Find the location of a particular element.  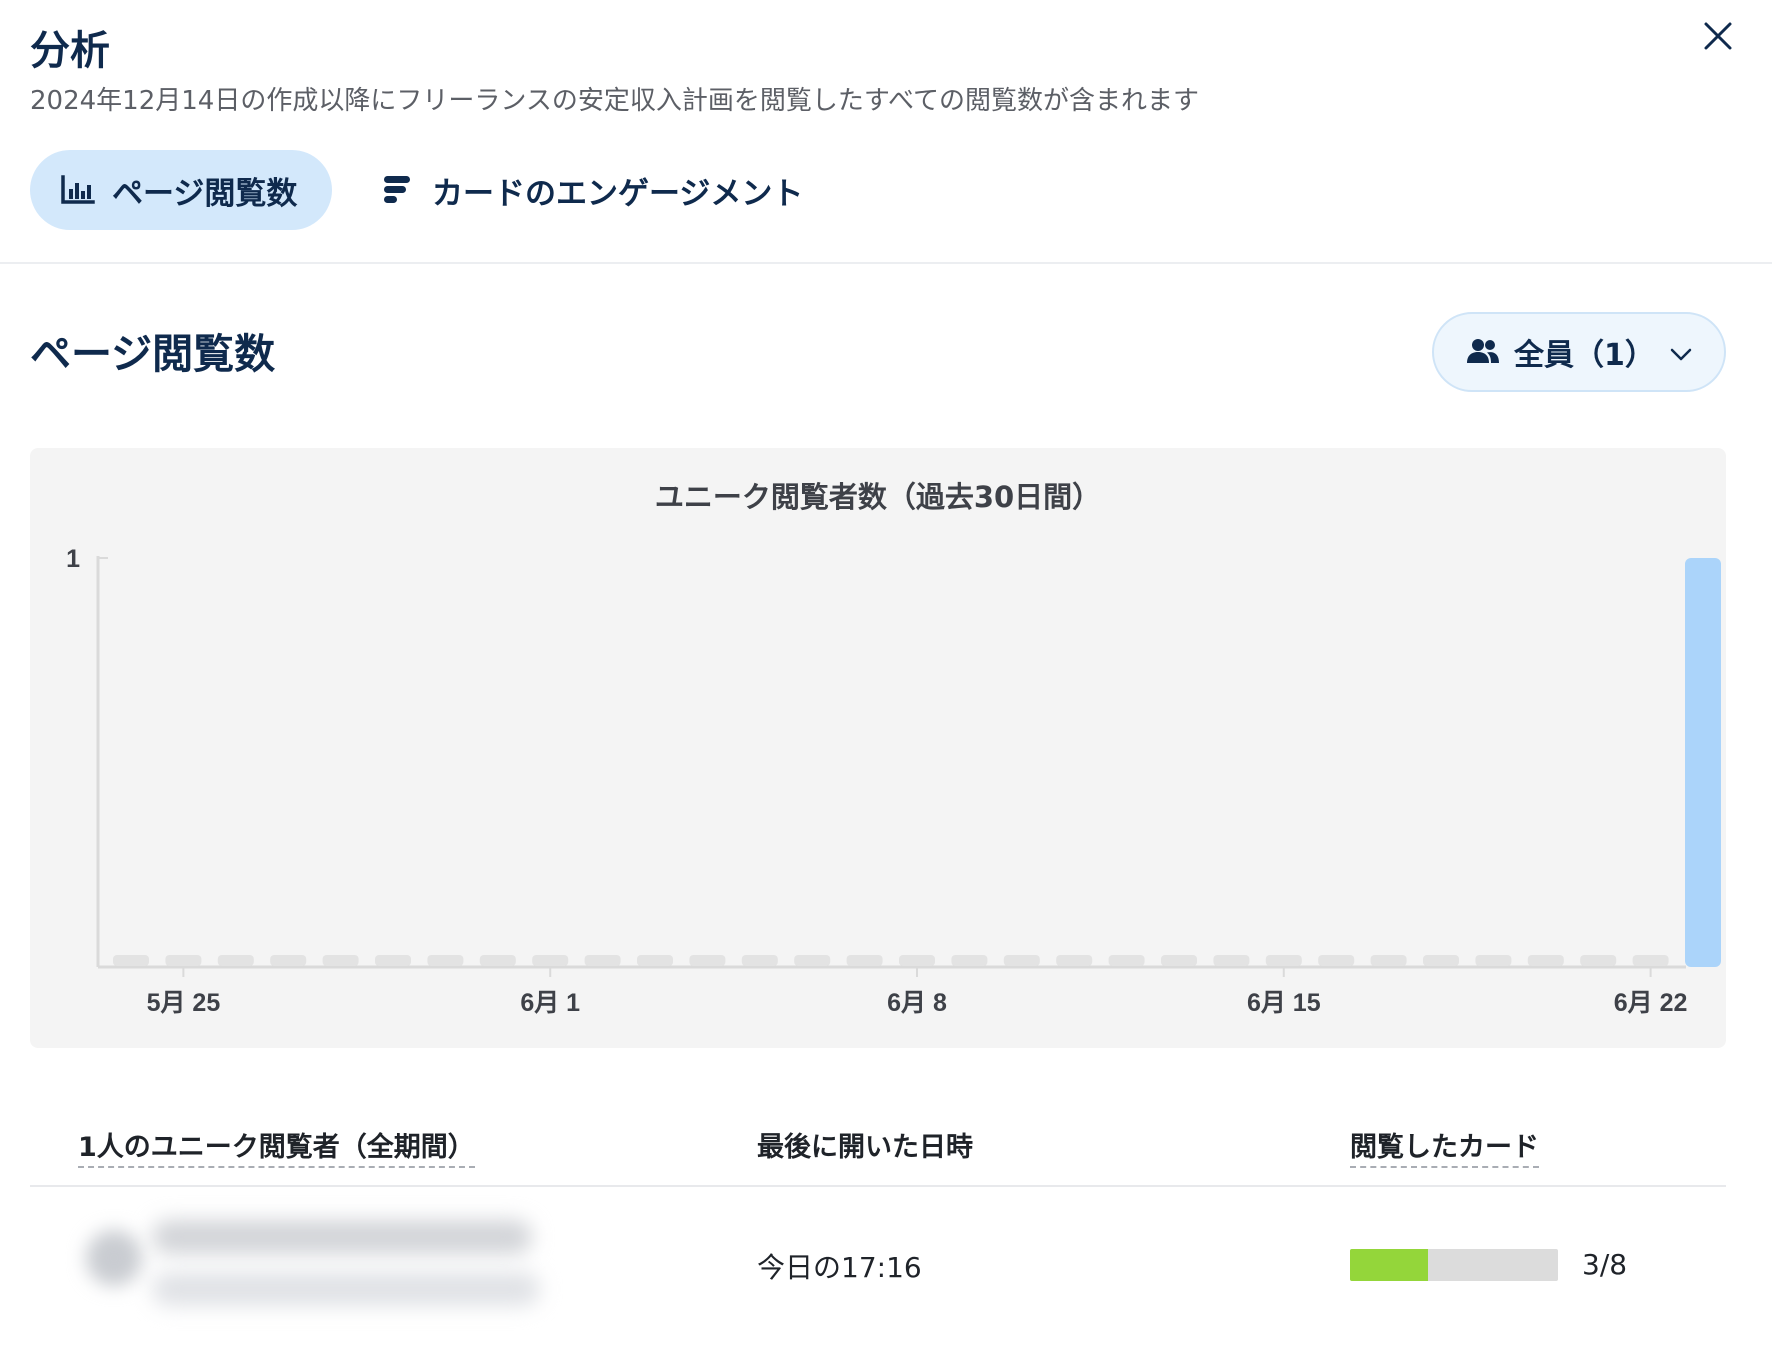

tab-page-views: ページ閲覧数 is located at coordinates (181, 190).